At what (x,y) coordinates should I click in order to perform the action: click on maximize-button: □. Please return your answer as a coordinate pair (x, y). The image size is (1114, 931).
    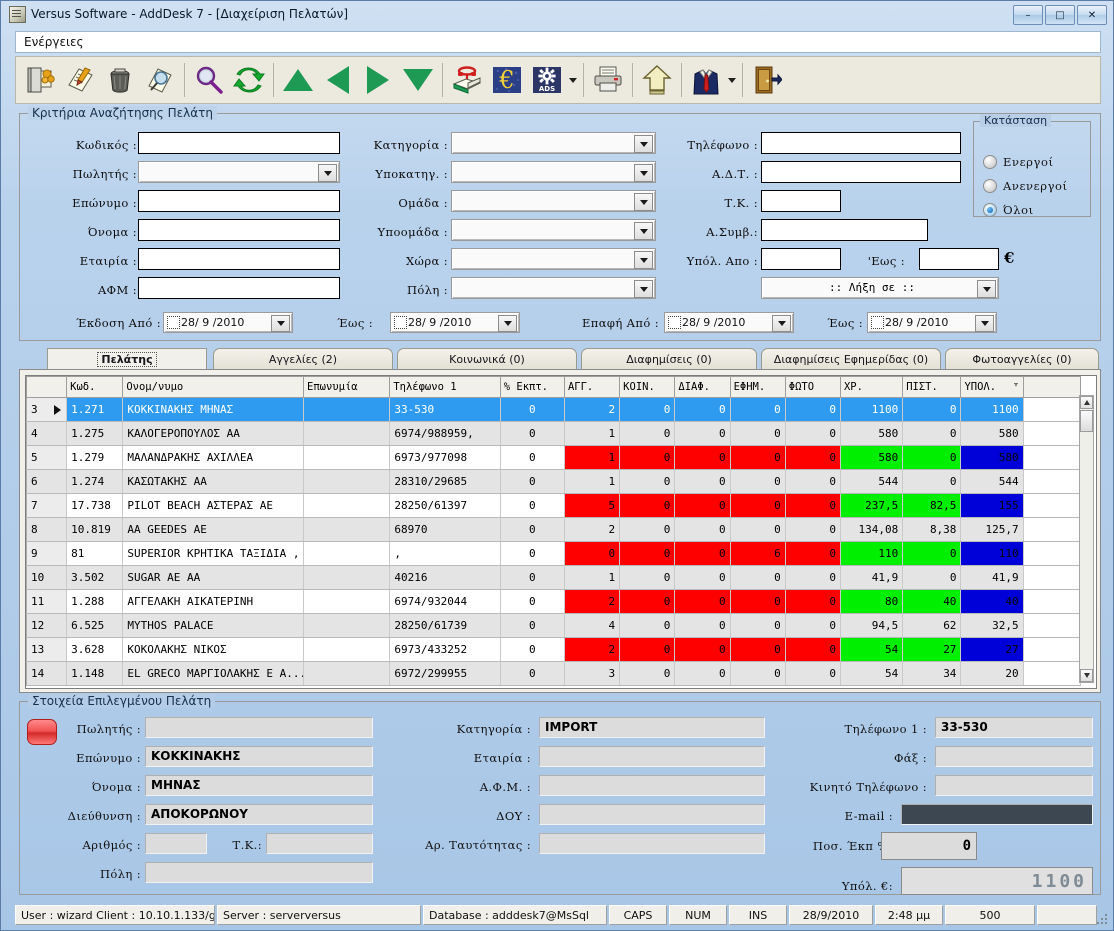
    Looking at the image, I should click on (1060, 15).